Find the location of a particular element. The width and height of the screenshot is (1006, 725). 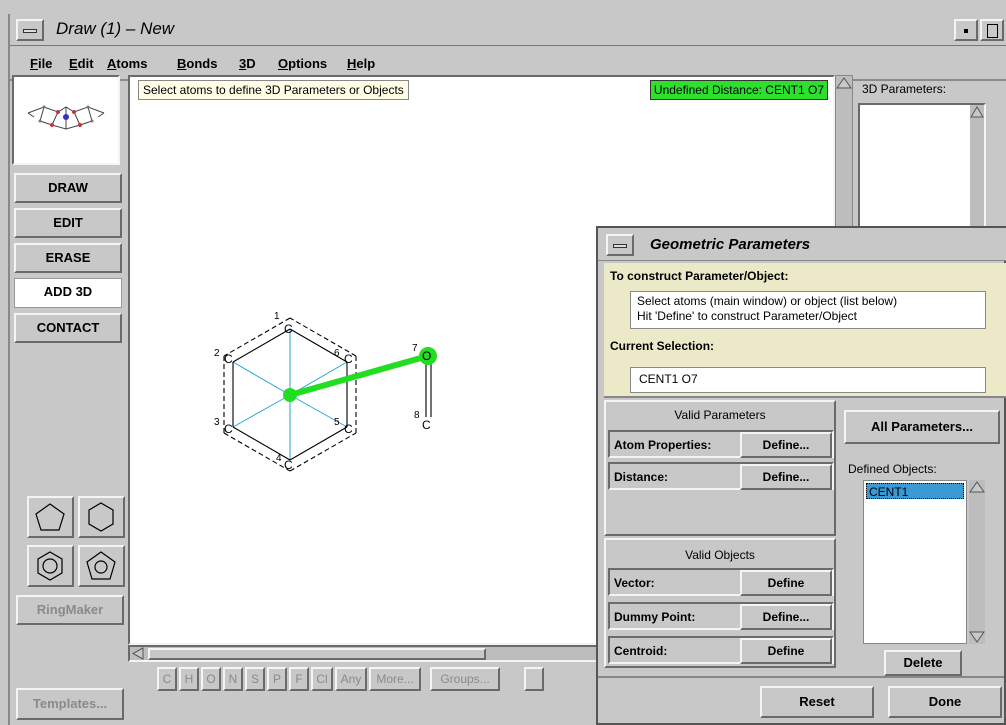

atom-7-number: 7 is located at coordinates (415, 348).